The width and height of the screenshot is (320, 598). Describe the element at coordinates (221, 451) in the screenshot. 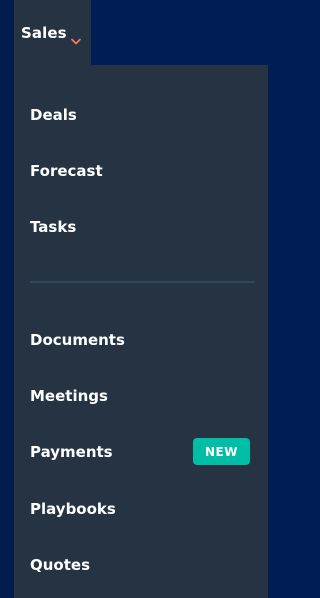

I see `new-badge: NEW` at that location.